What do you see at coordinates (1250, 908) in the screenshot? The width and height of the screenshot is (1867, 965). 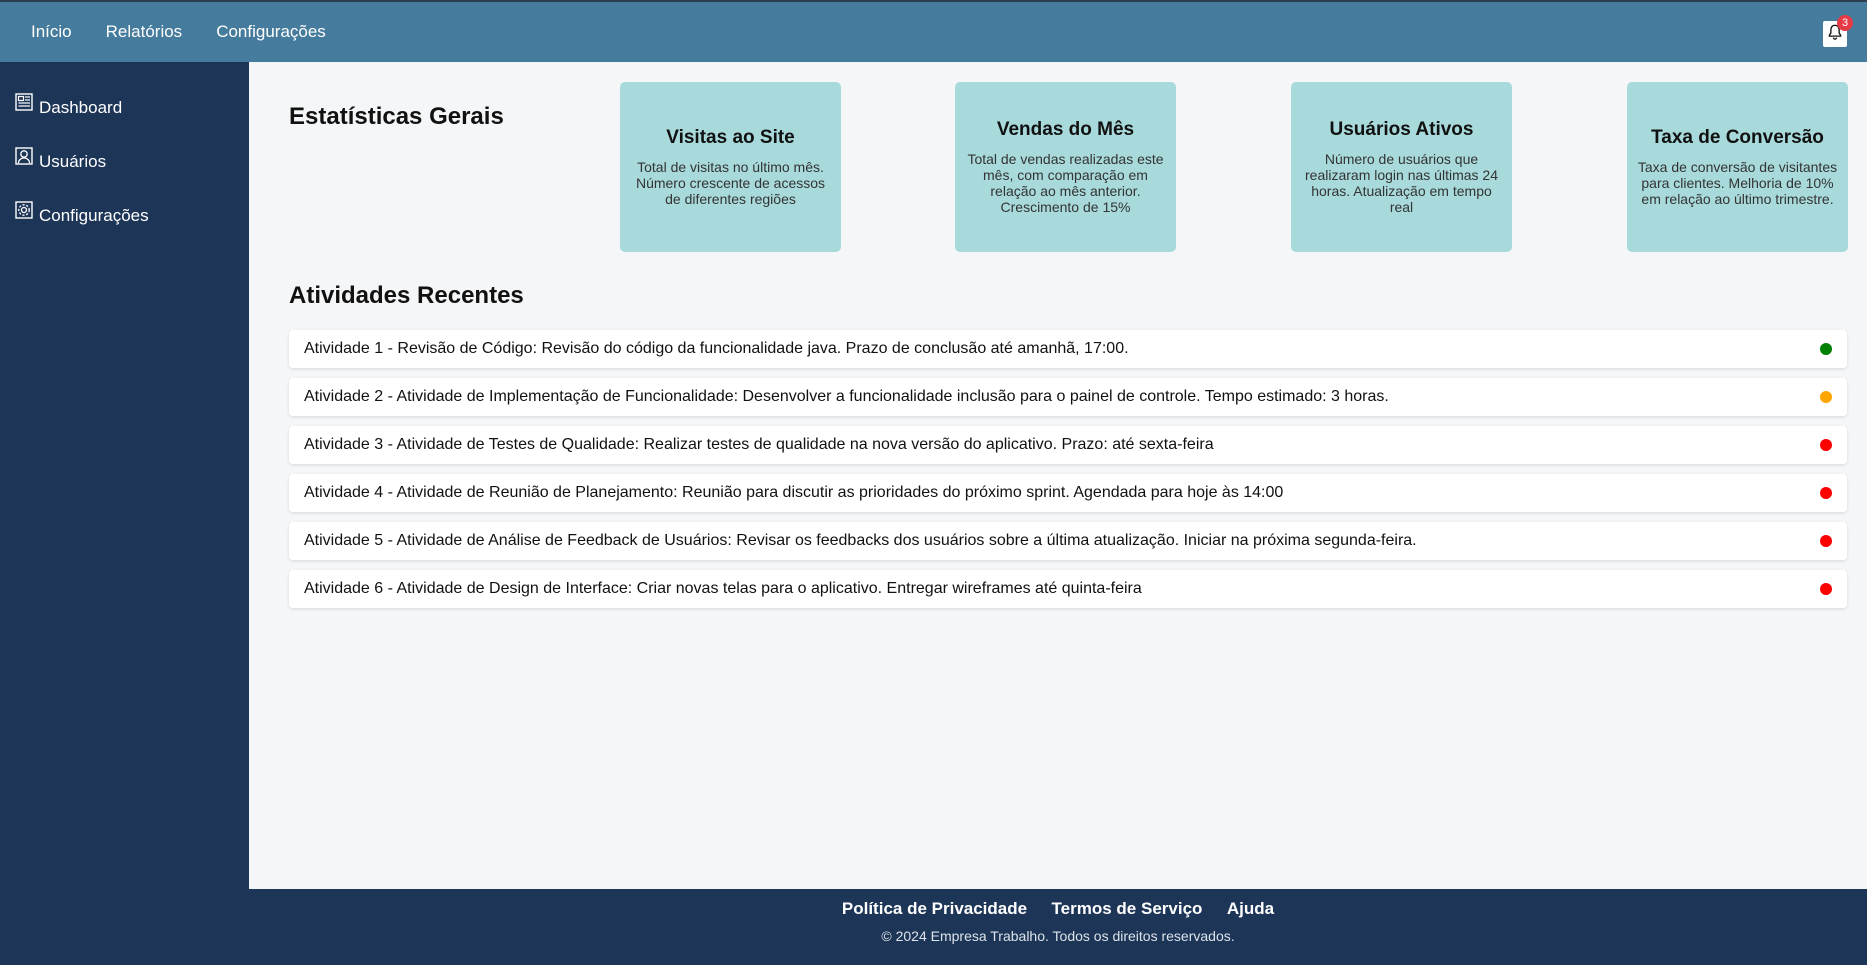 I see `help-link: Ajuda` at bounding box center [1250, 908].